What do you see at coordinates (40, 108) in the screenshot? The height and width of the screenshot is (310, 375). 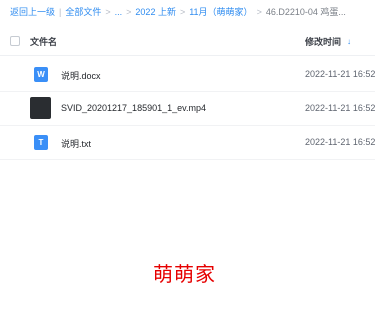 I see `video-thumbnail-icon` at bounding box center [40, 108].